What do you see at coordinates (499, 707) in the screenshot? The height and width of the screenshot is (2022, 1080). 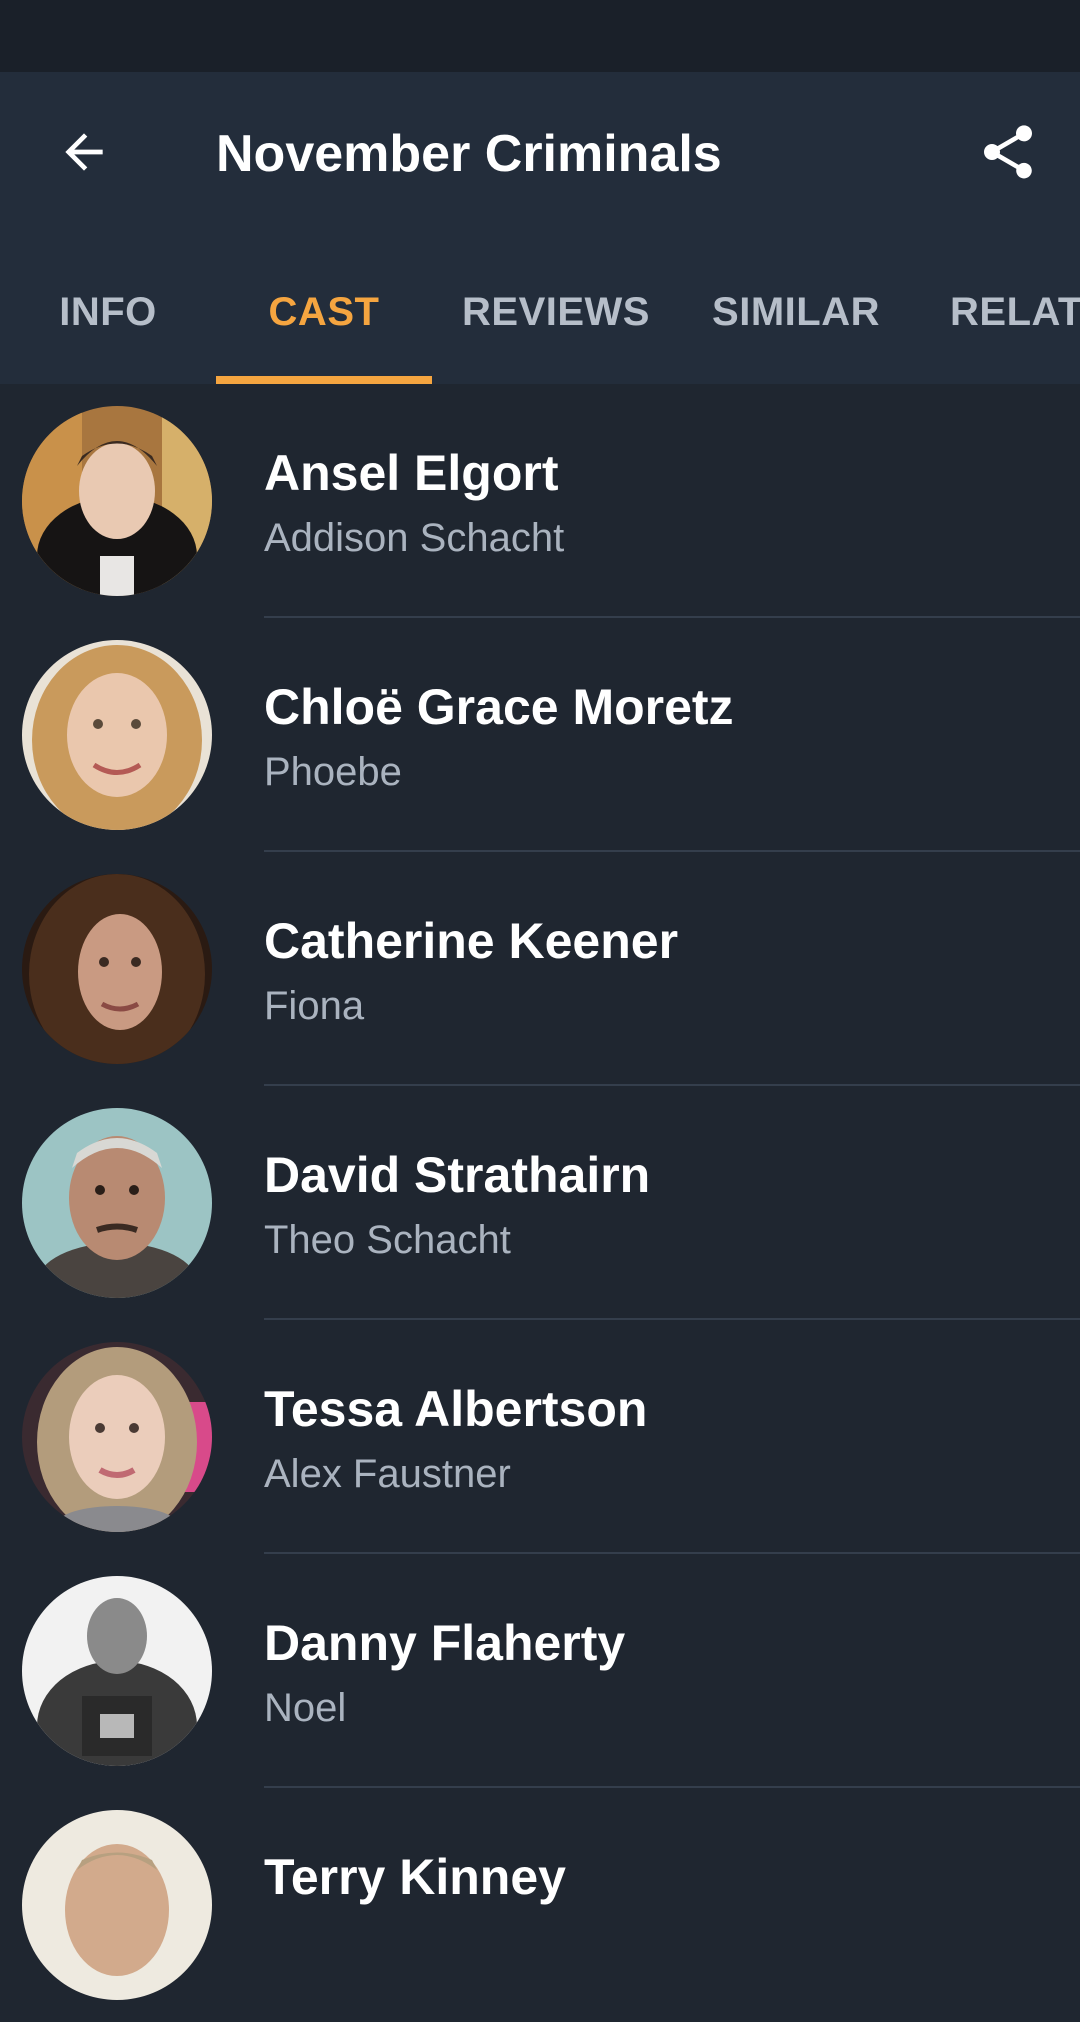 I see `cast-name: Chloë Grace Moretz` at bounding box center [499, 707].